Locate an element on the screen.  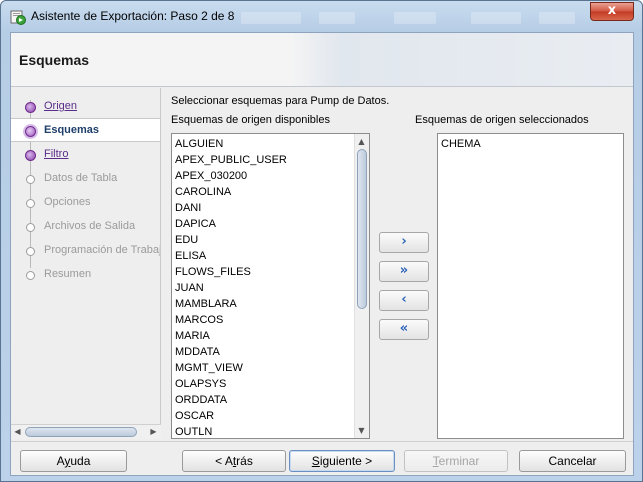
close-icon: x is located at coordinates (612, 10).